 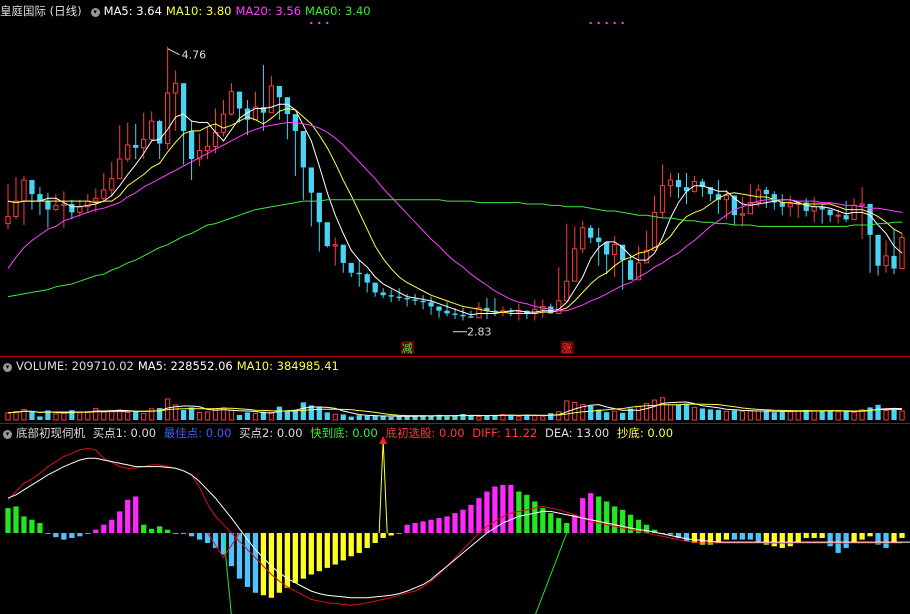 I want to click on indicator-item: 买点2: 0.00, so click(x=271, y=433).